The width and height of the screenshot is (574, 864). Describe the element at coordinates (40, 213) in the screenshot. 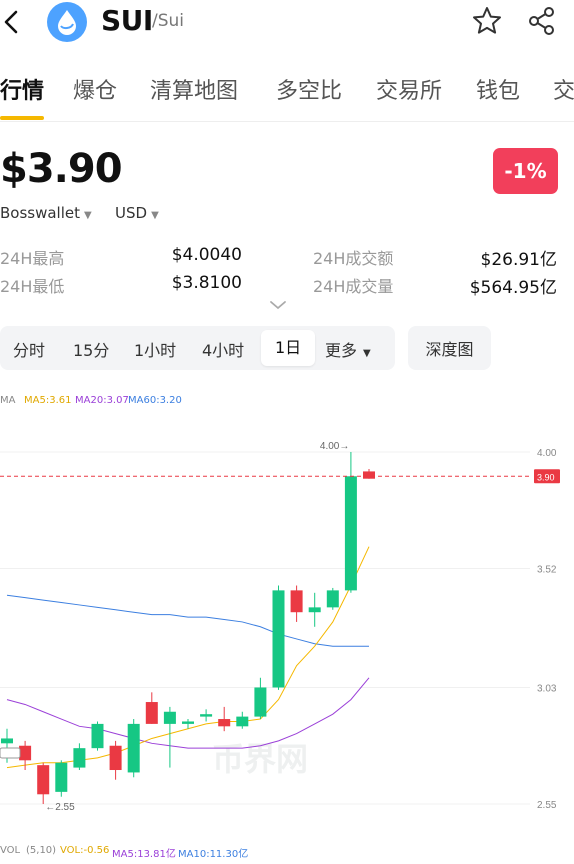

I see `source-label: Bosswallet` at that location.